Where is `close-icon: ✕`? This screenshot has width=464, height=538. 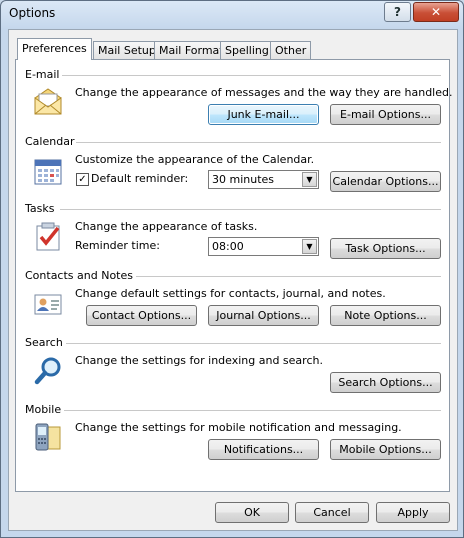 close-icon: ✕ is located at coordinates (436, 12).